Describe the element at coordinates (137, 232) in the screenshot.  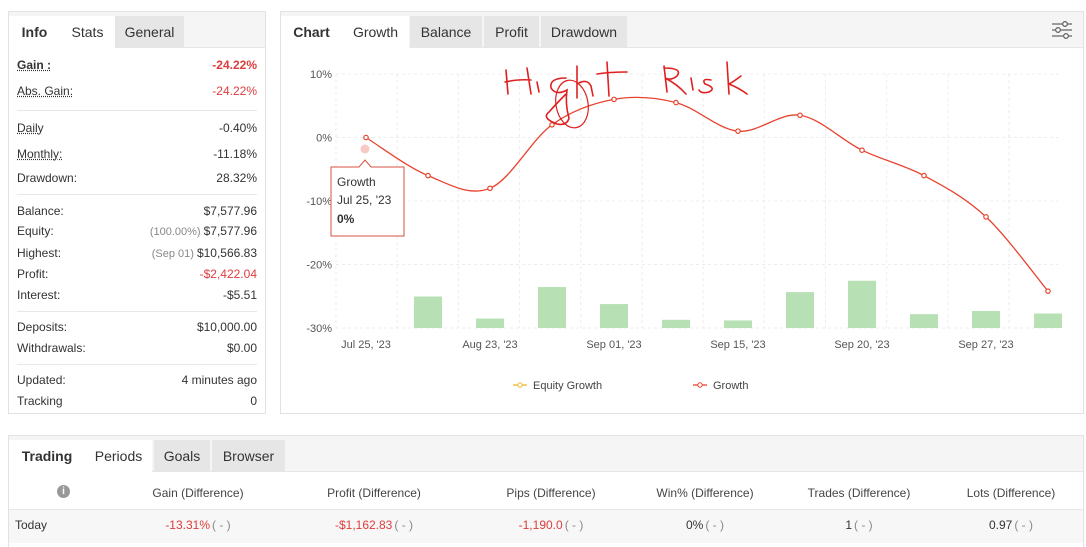
I see `equity-row: Equity: (100.00%) $7,577.96` at that location.